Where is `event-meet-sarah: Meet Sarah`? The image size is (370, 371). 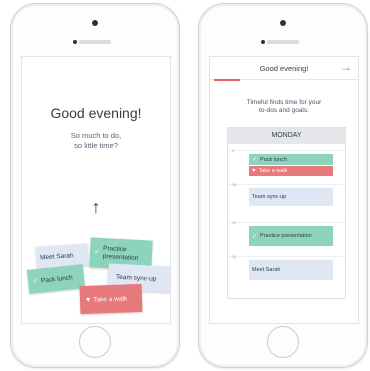 event-meet-sarah: Meet Sarah is located at coordinates (291, 270).